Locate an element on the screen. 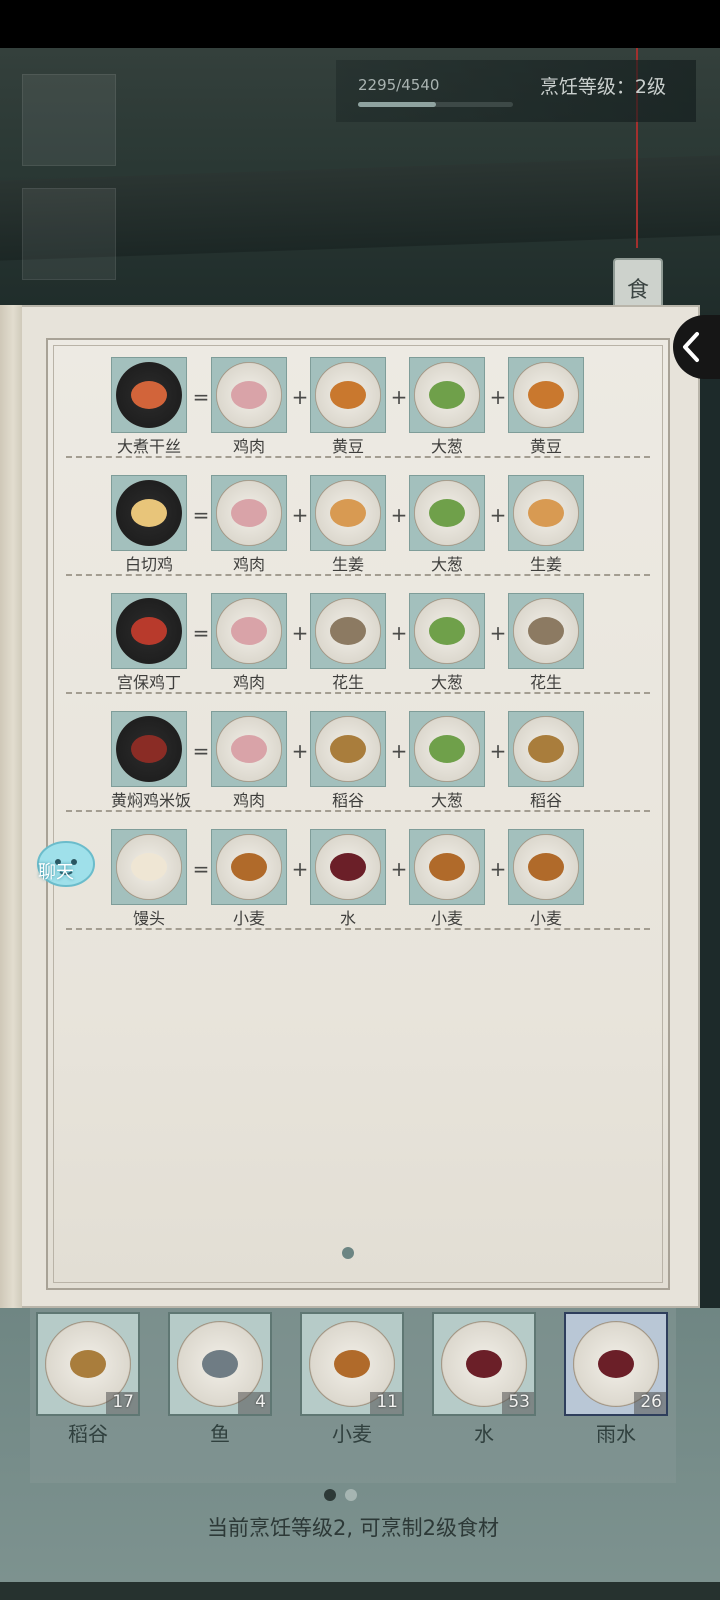  ingredient-label: 大葱 is located at coordinates (446, 800).